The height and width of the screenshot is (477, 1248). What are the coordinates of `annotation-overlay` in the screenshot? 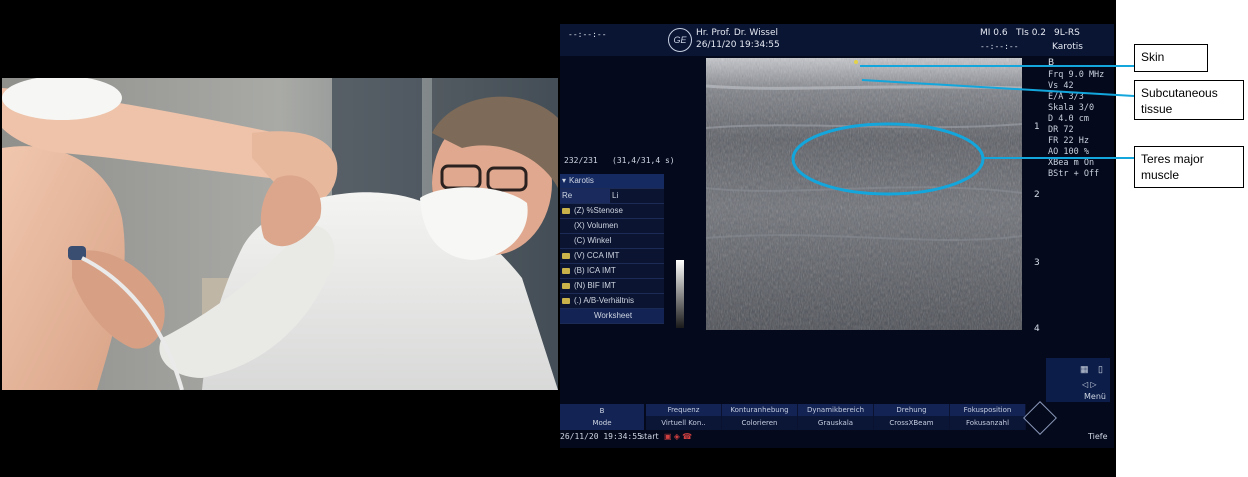 It's located at (963, 130).